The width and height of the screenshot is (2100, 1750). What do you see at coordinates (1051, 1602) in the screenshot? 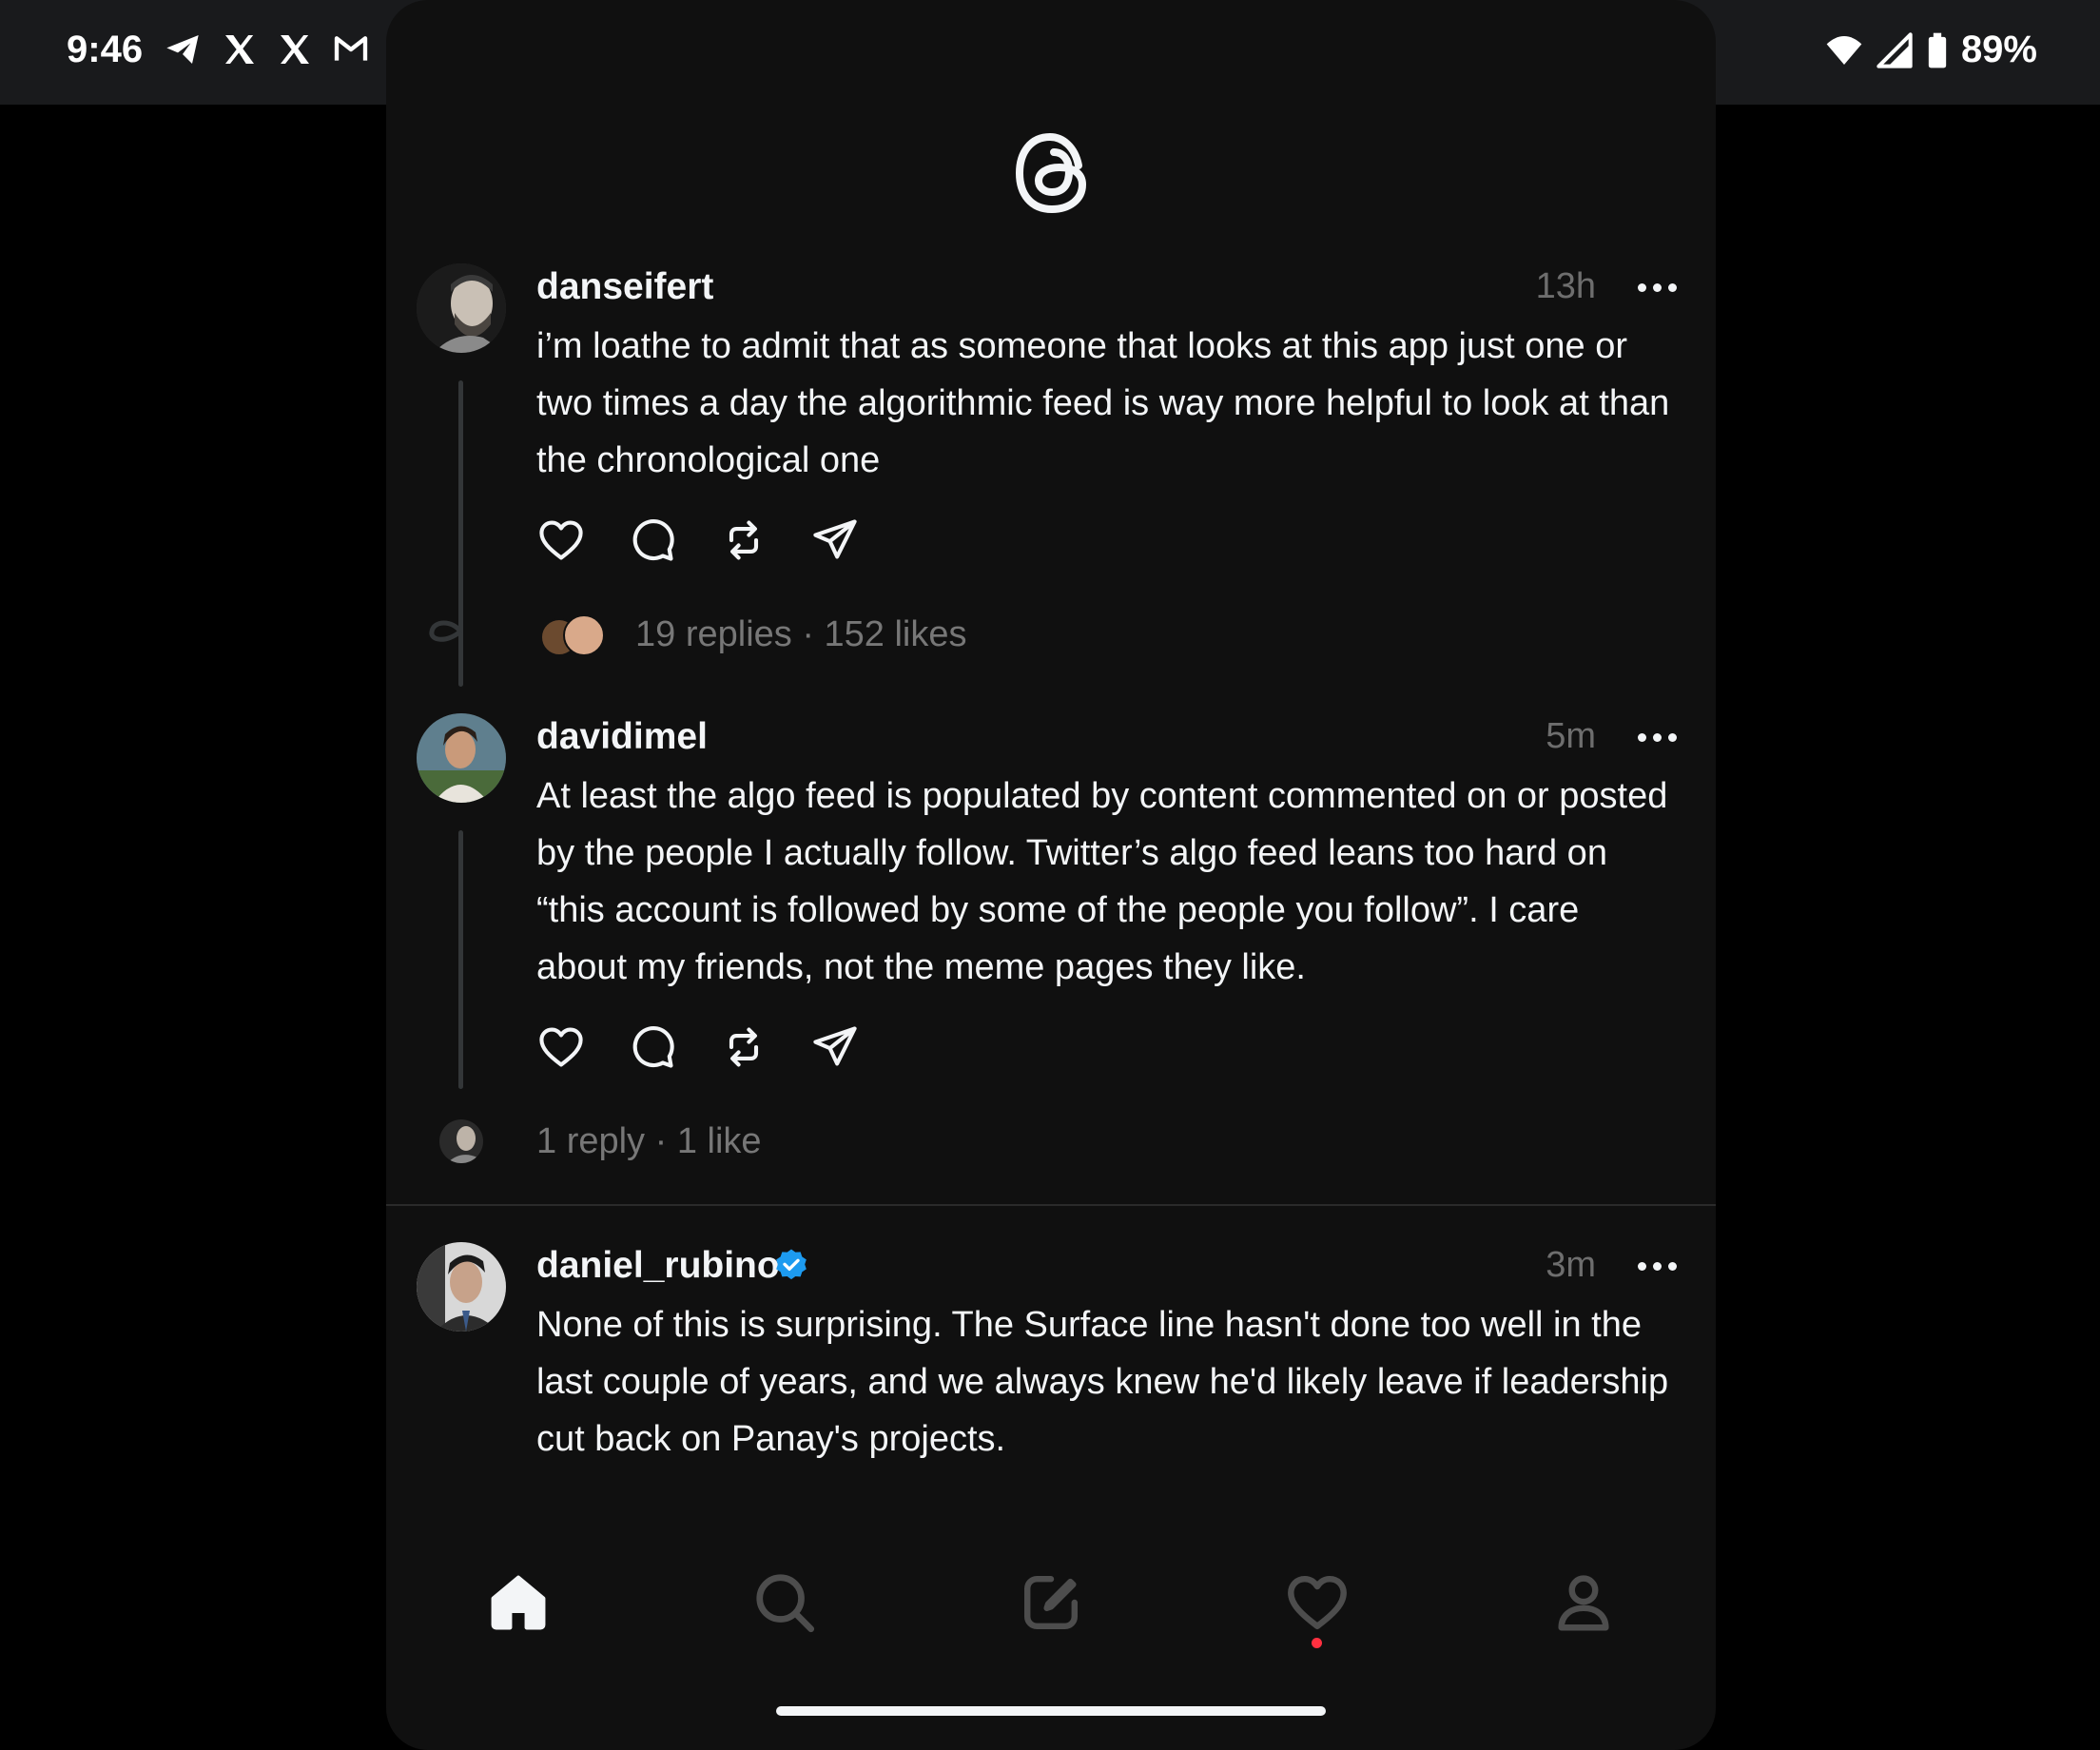
I see `compose-icon` at bounding box center [1051, 1602].